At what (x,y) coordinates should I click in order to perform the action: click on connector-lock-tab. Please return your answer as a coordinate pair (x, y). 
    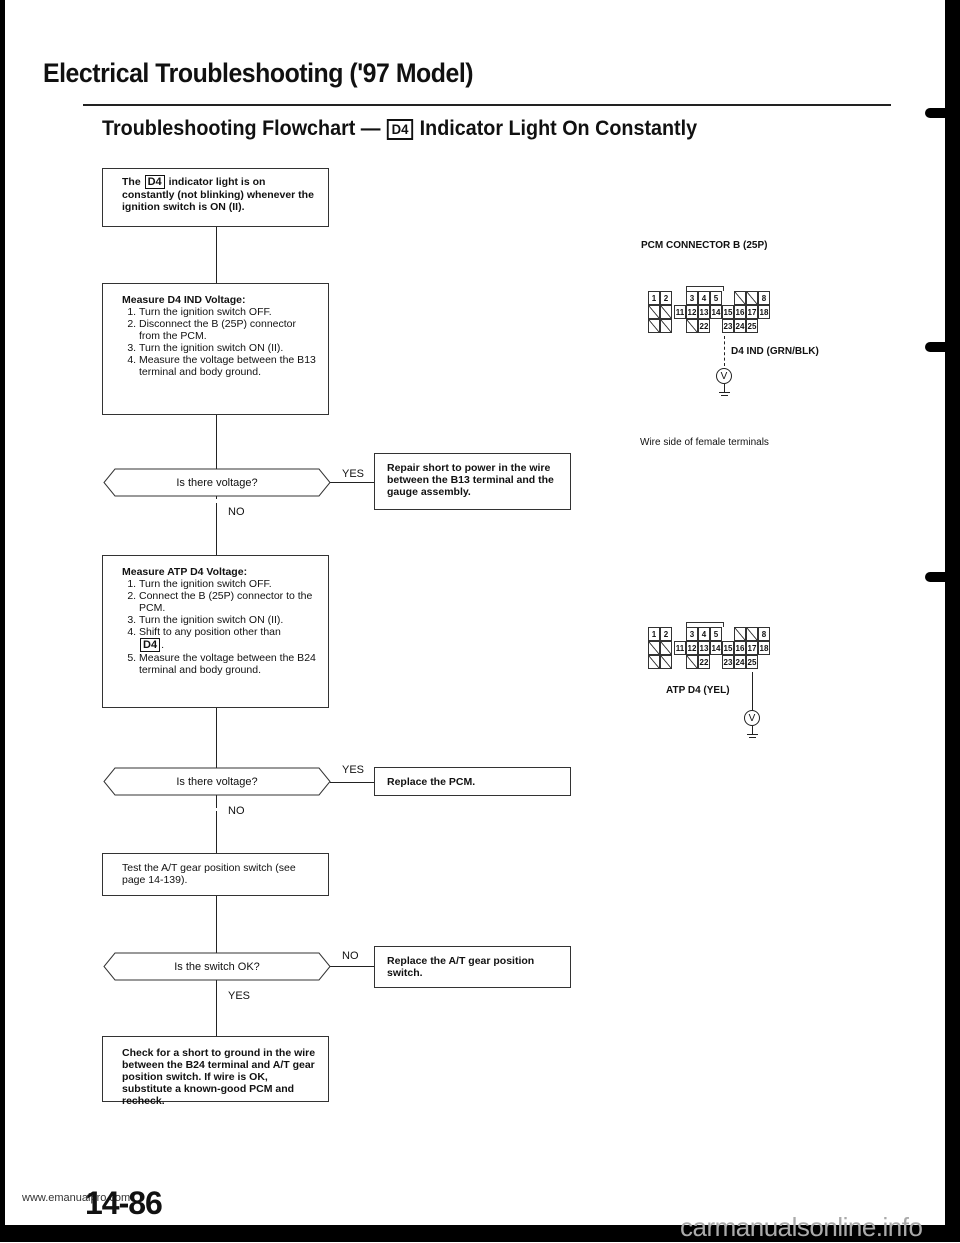
    Looking at the image, I should click on (705, 624).